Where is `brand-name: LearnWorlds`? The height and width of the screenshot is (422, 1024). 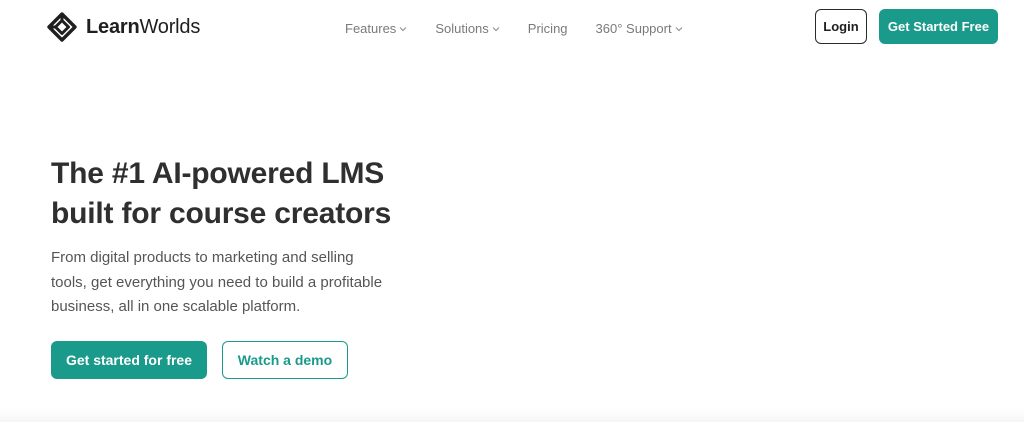 brand-name: LearnWorlds is located at coordinates (143, 27).